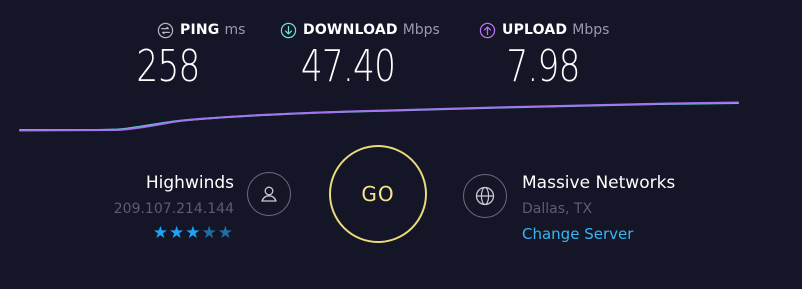 The height and width of the screenshot is (289, 802). I want to click on upload-value: 7.98, so click(543, 66).